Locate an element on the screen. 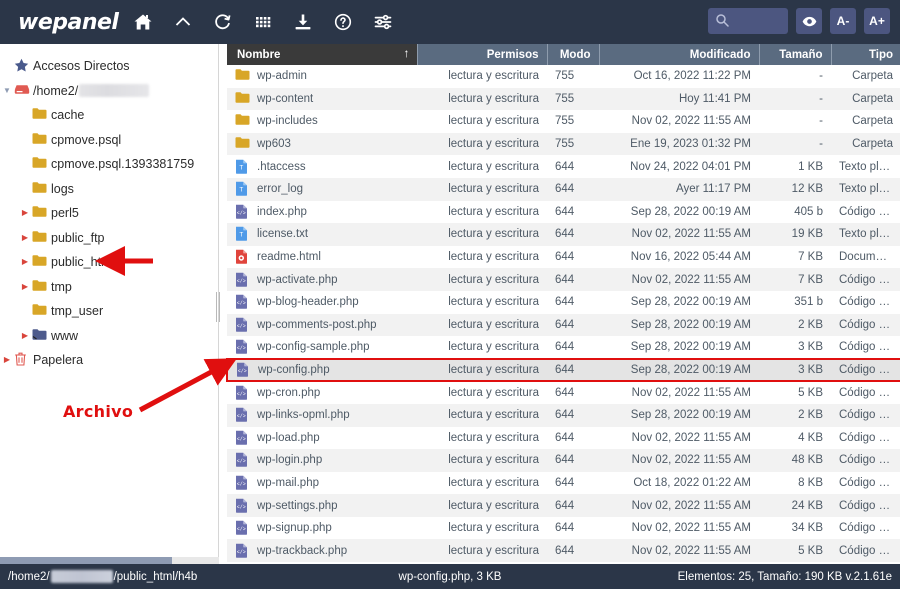 This screenshot has height=589, width=900. tree-item-papelera: ▶ Papelera is located at coordinates (109, 360).